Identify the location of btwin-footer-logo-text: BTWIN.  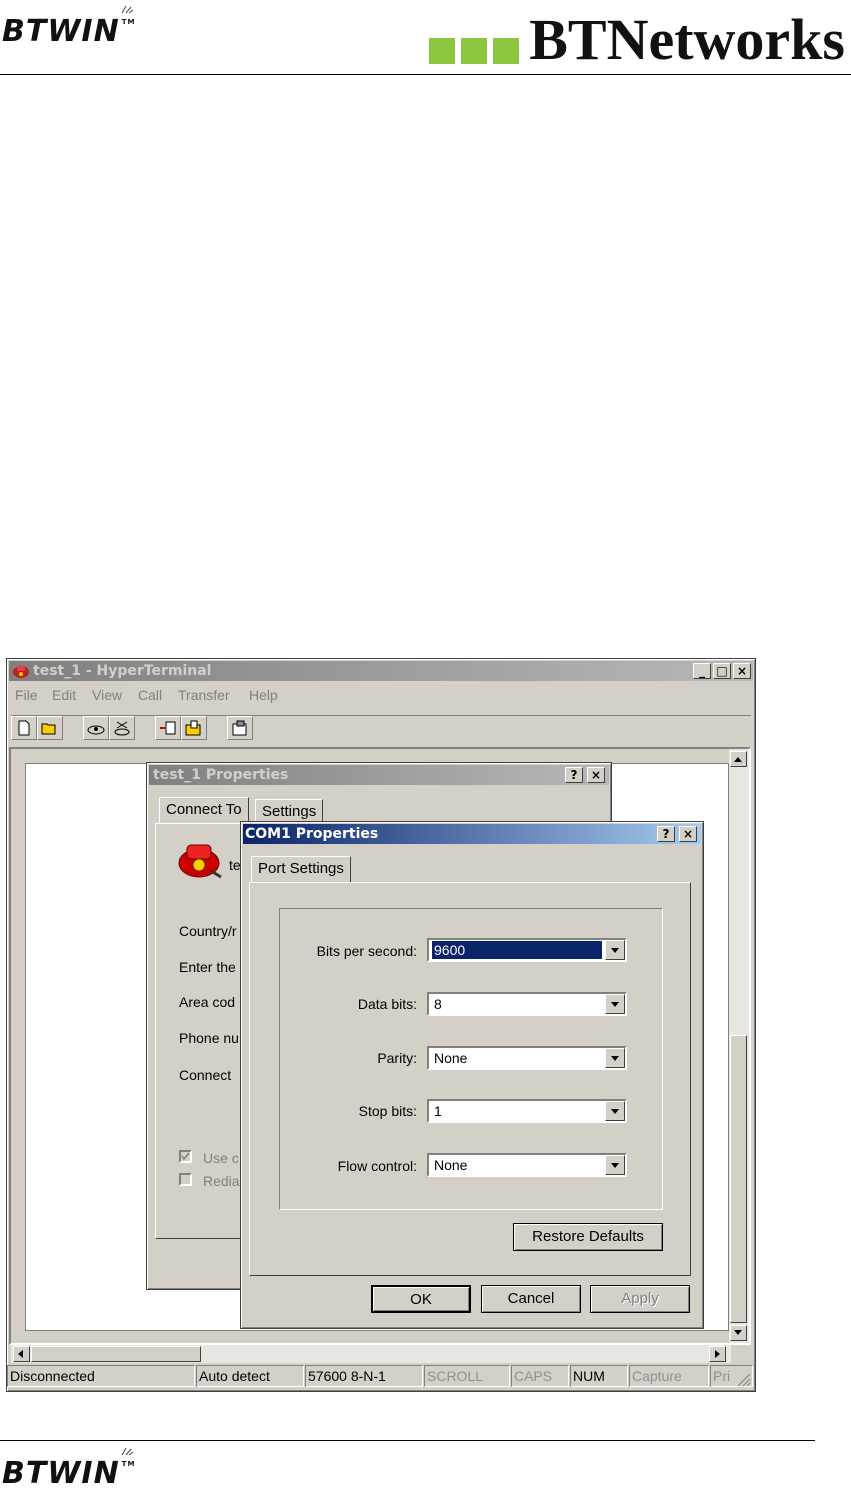
(61, 1473).